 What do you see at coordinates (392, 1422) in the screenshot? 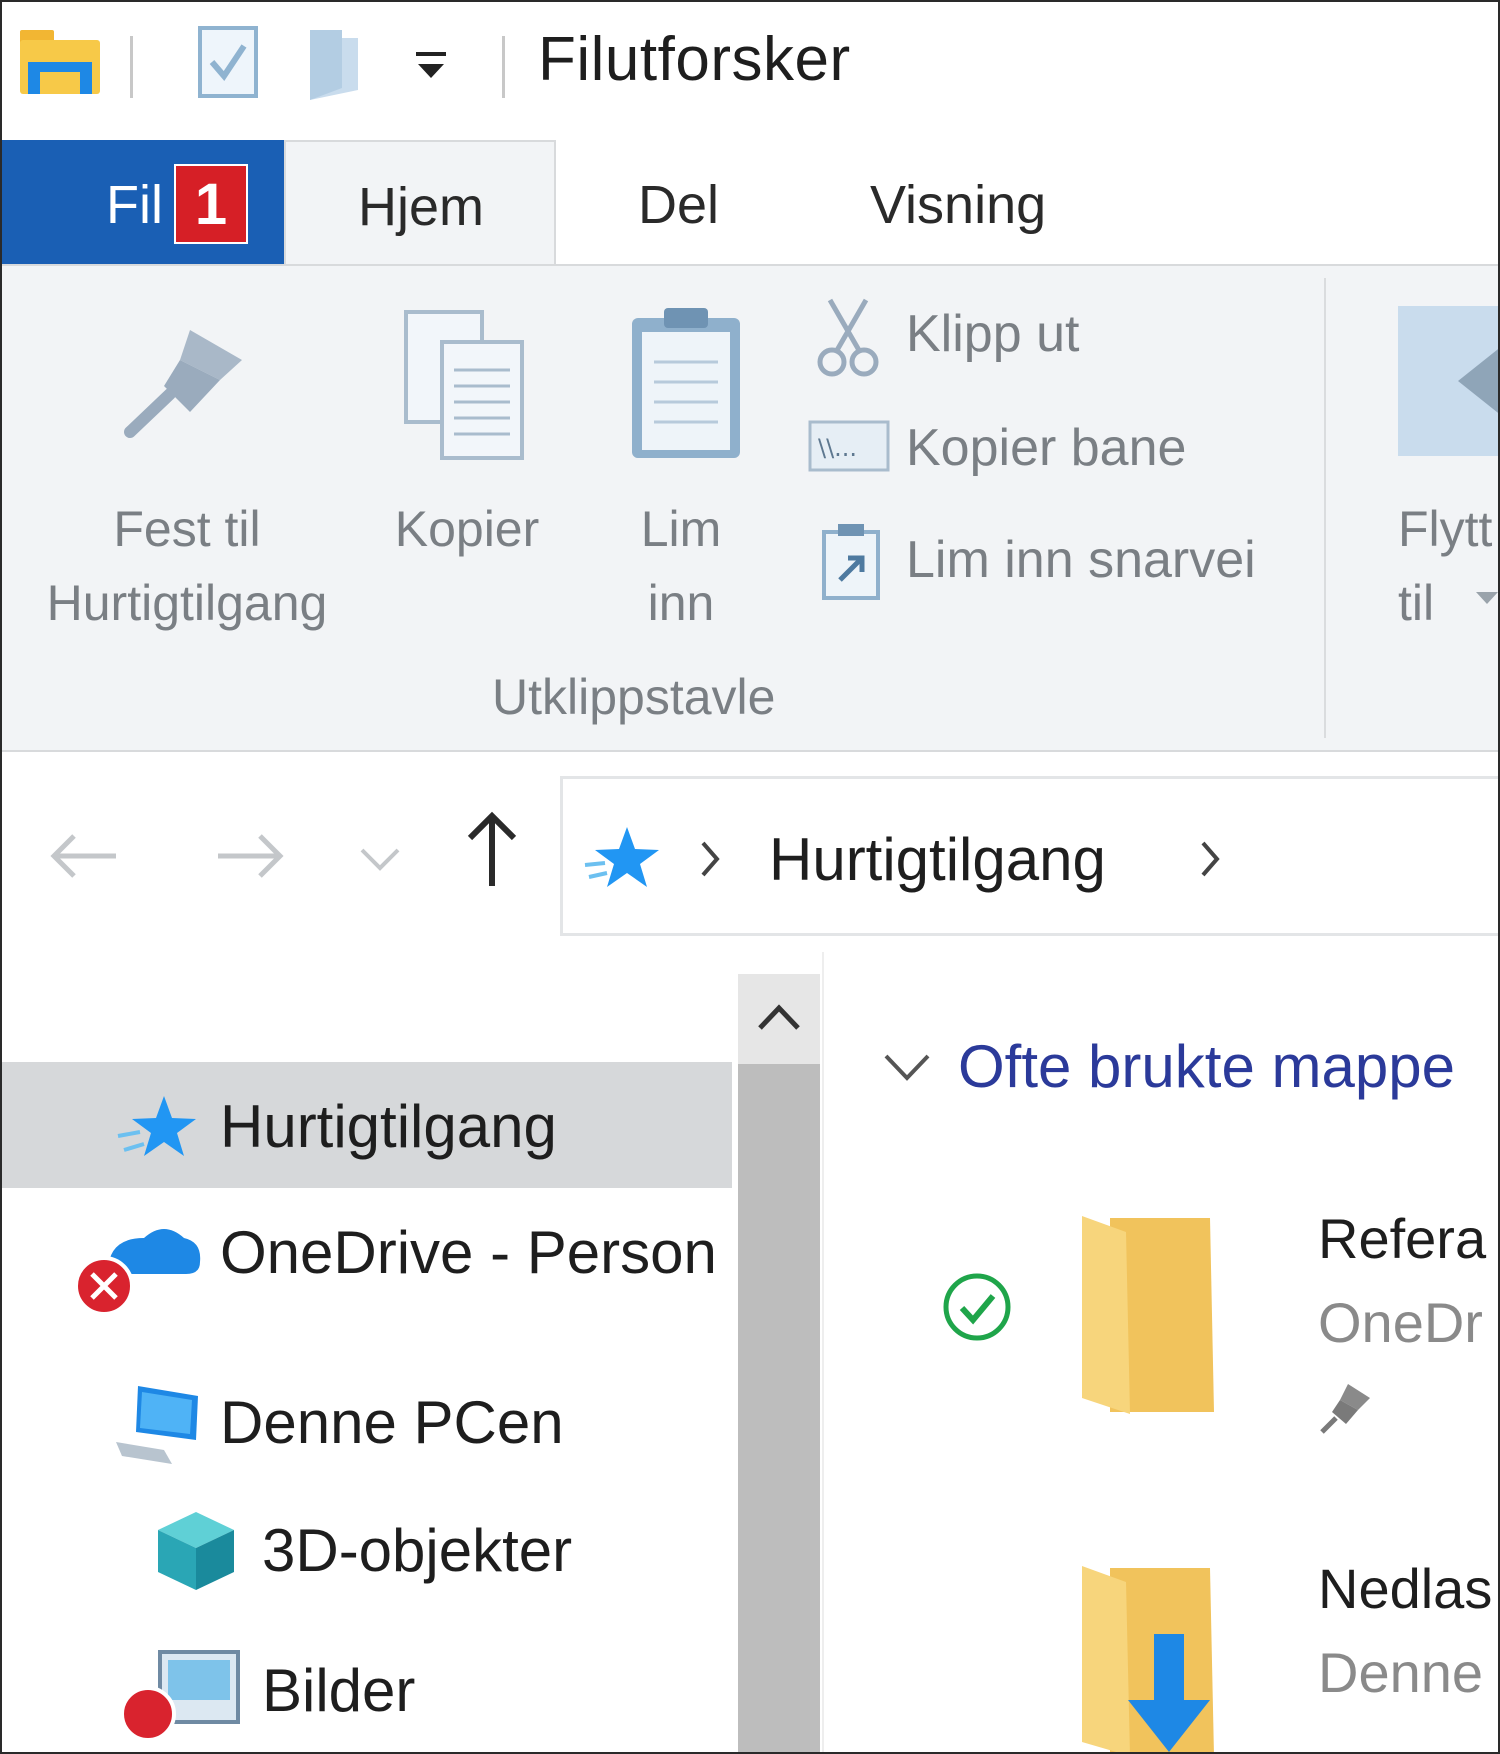
I see `tree-item-label: Denne PCen` at bounding box center [392, 1422].